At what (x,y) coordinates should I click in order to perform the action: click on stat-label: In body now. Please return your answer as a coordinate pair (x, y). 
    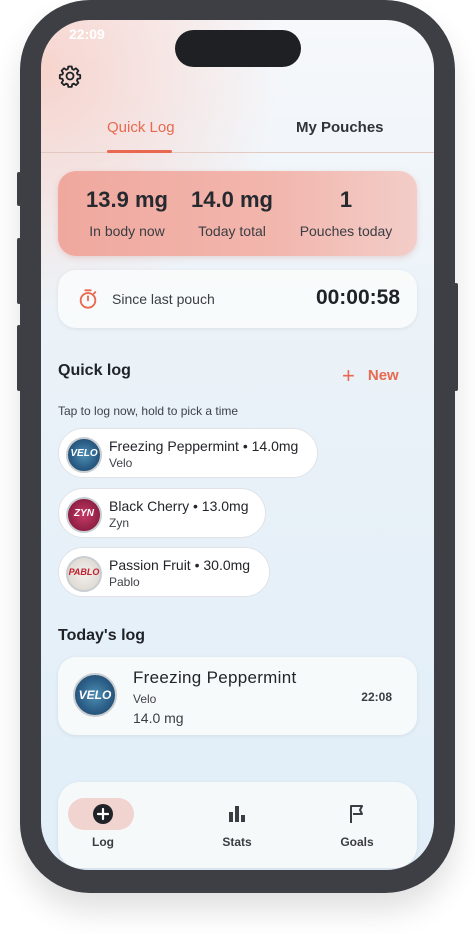
    Looking at the image, I should click on (127, 231).